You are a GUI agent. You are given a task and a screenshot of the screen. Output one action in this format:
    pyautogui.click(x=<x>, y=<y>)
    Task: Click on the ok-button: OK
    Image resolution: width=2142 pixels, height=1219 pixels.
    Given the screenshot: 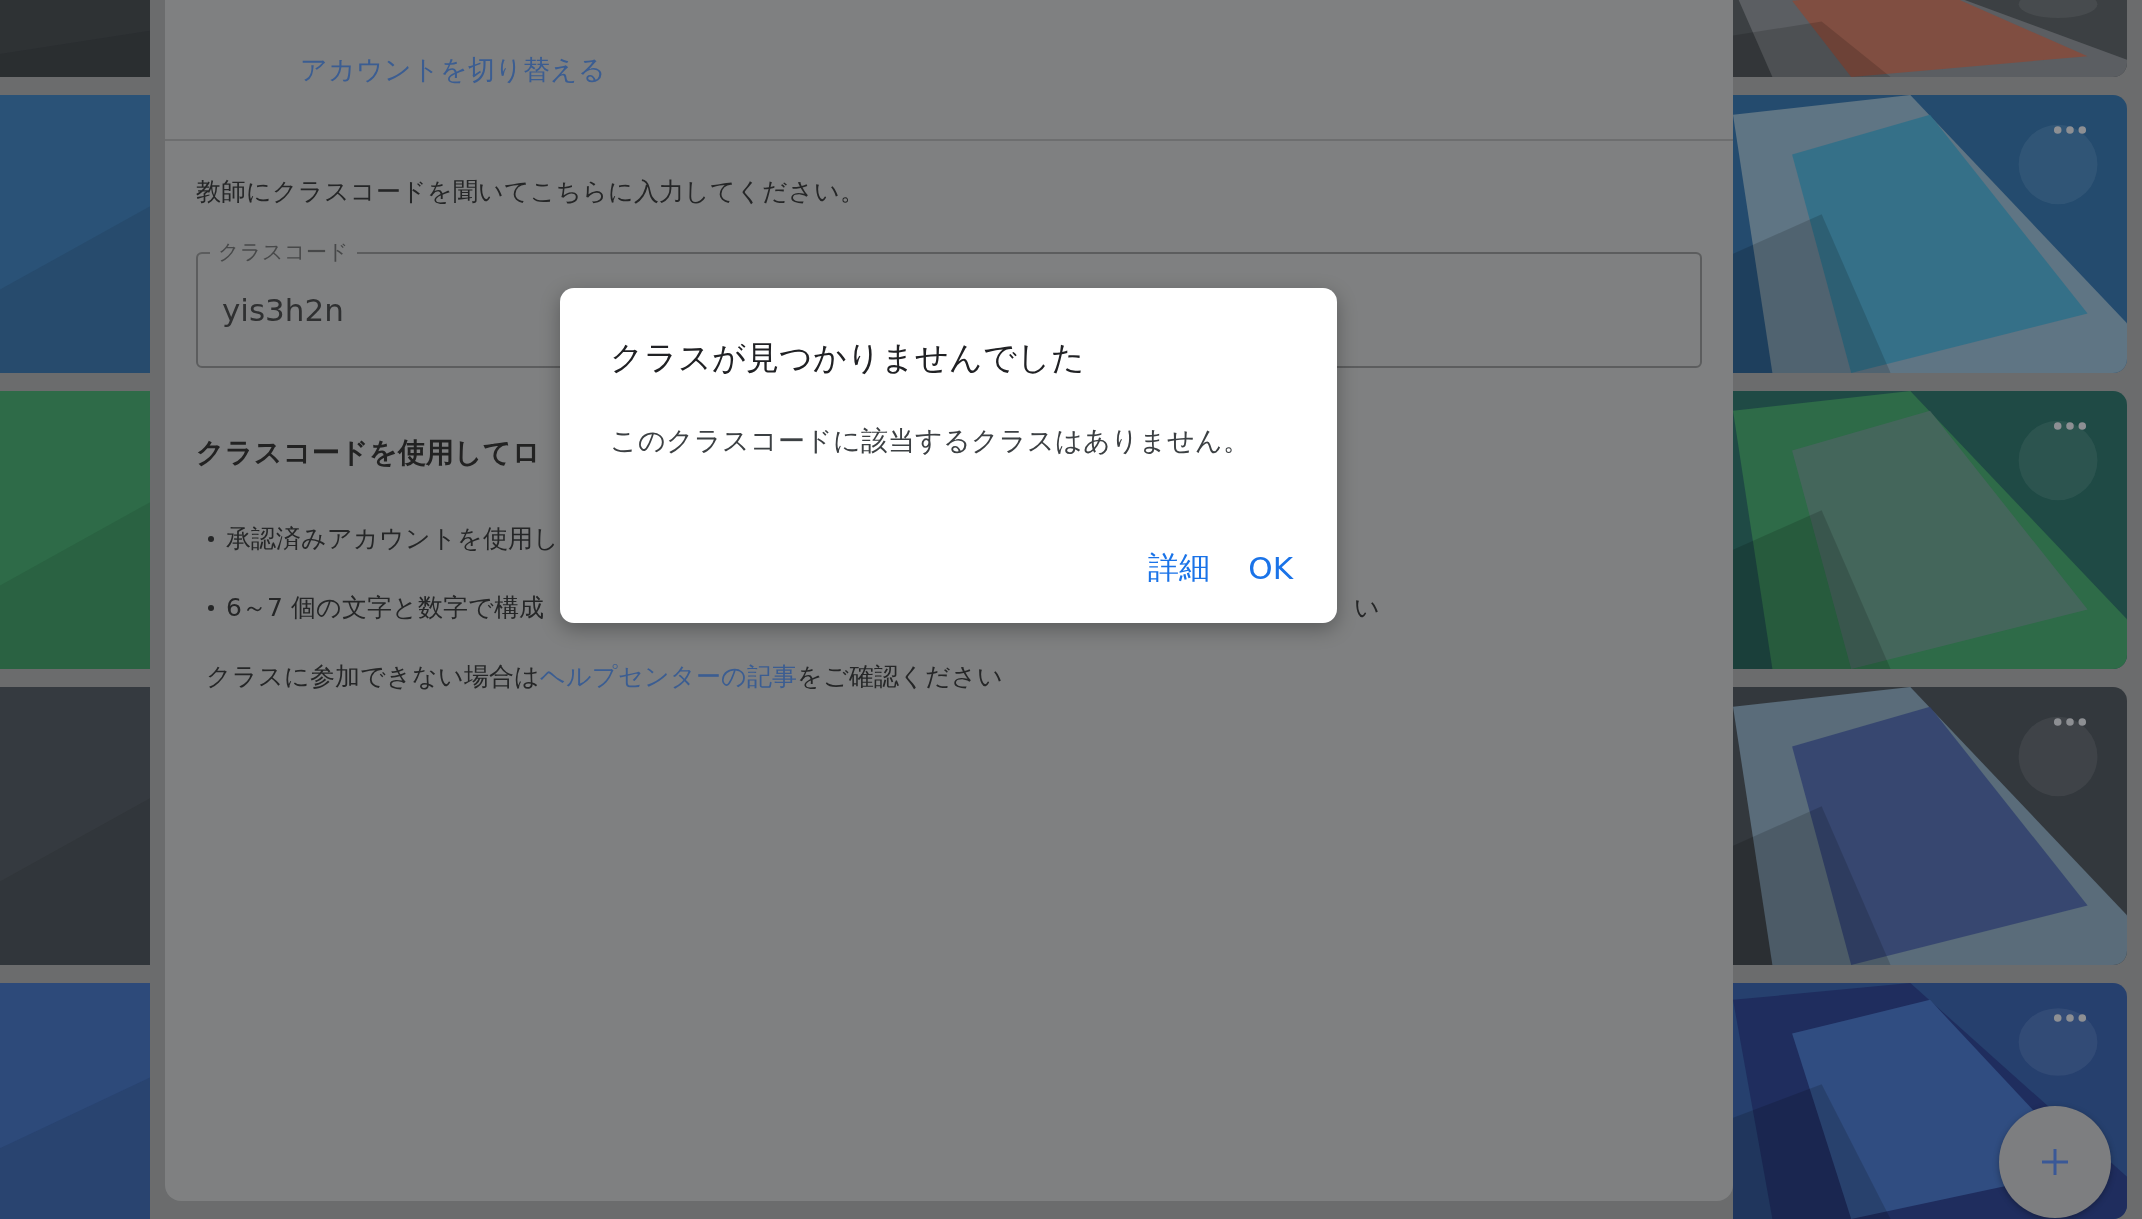 What is the action you would take?
    pyautogui.click(x=1270, y=568)
    